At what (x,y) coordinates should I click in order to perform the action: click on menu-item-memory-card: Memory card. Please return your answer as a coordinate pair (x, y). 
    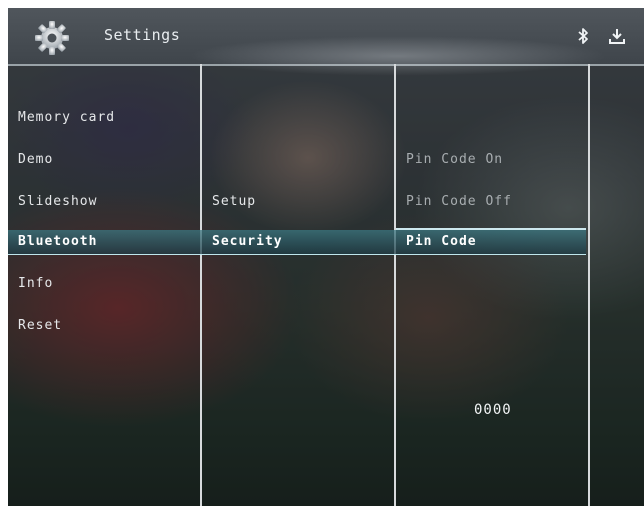
    Looking at the image, I should click on (66, 117).